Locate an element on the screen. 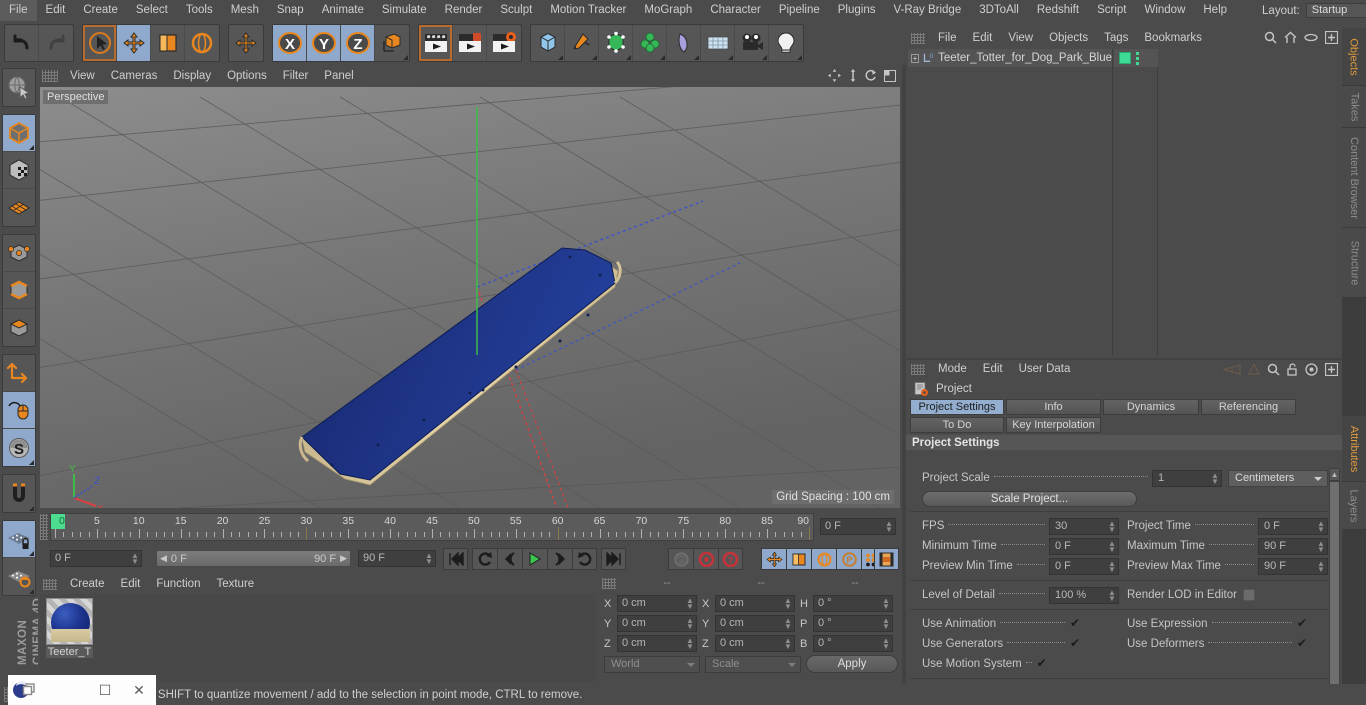 The height and width of the screenshot is (705, 1366). polygon-mesh-button is located at coordinates (19, 207).